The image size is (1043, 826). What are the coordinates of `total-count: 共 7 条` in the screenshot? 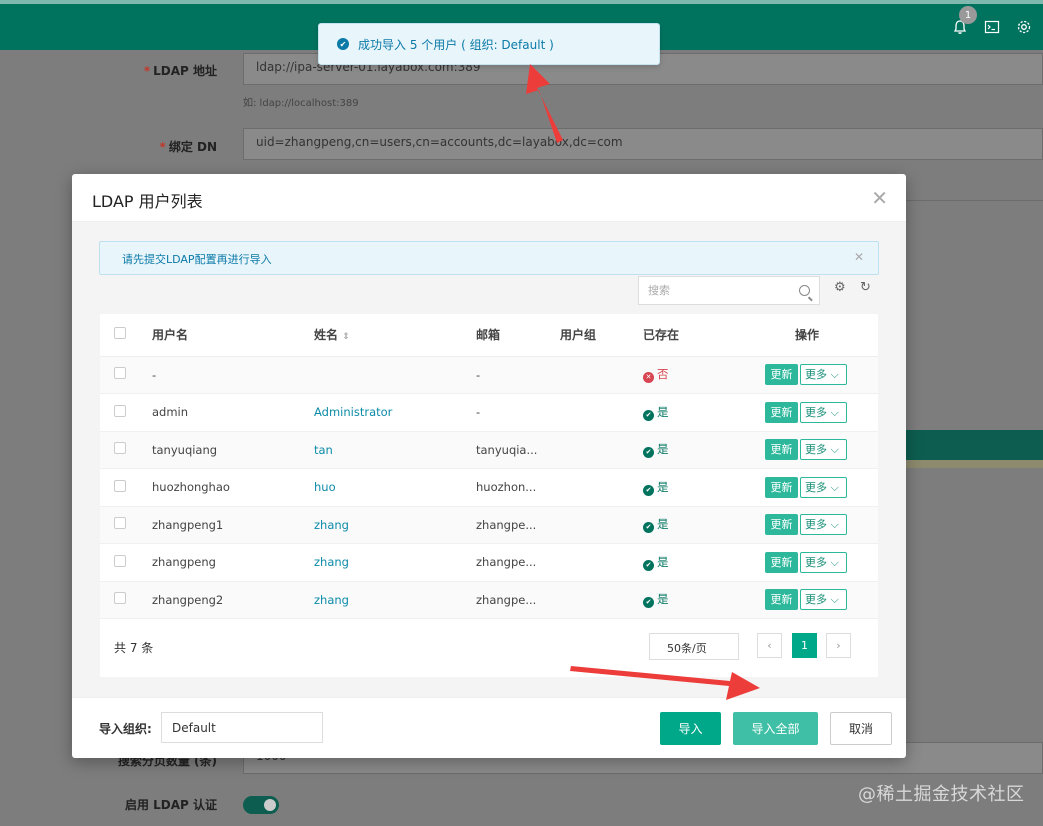 It's located at (134, 648).